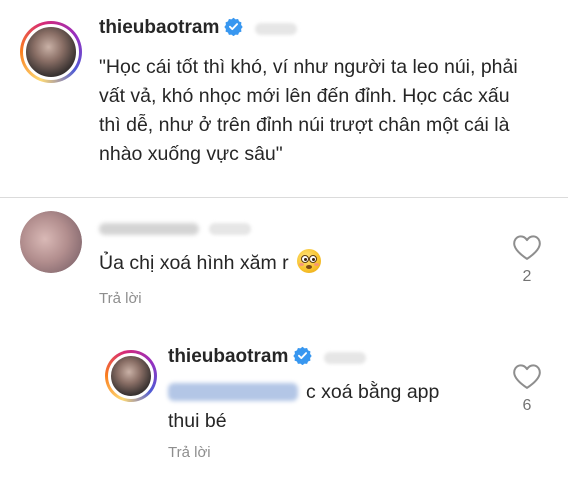 This screenshot has height=481, width=568. I want to click on commenter-username-blurred, so click(149, 229).